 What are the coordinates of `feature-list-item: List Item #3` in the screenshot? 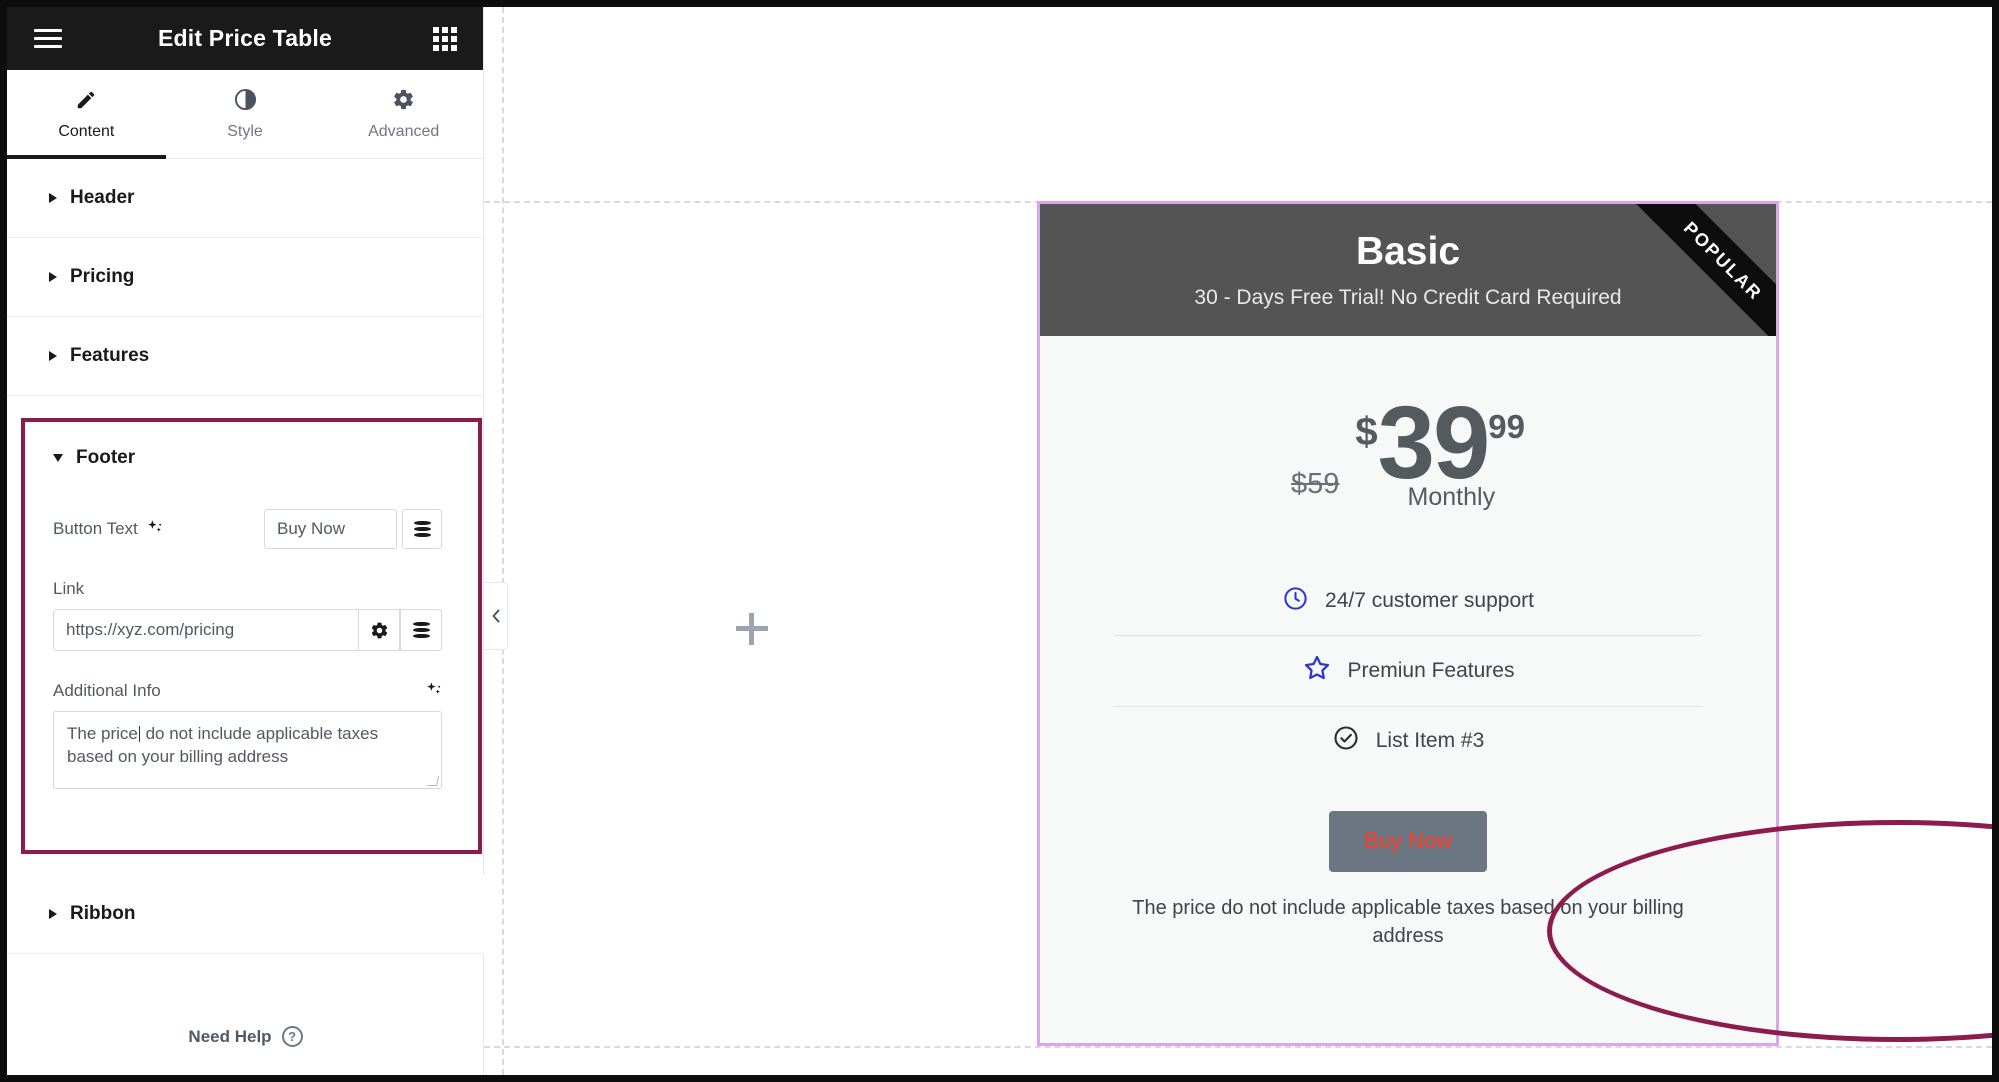 It's located at (1408, 741).